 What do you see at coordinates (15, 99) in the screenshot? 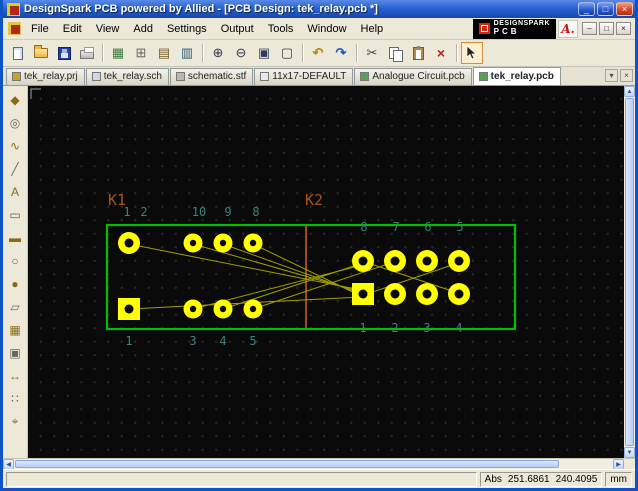
I see `component-tool-button: ◆` at bounding box center [15, 99].